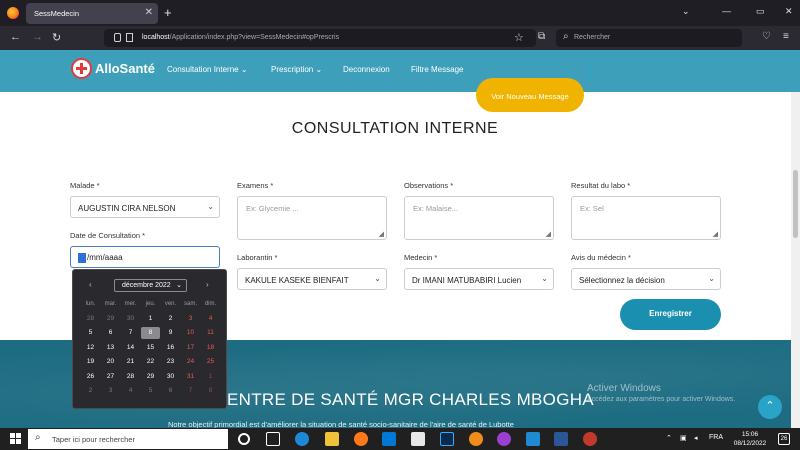  What do you see at coordinates (145, 257) in the screenshot?
I see `date-consultation-input: /mm/aaaa` at bounding box center [145, 257].